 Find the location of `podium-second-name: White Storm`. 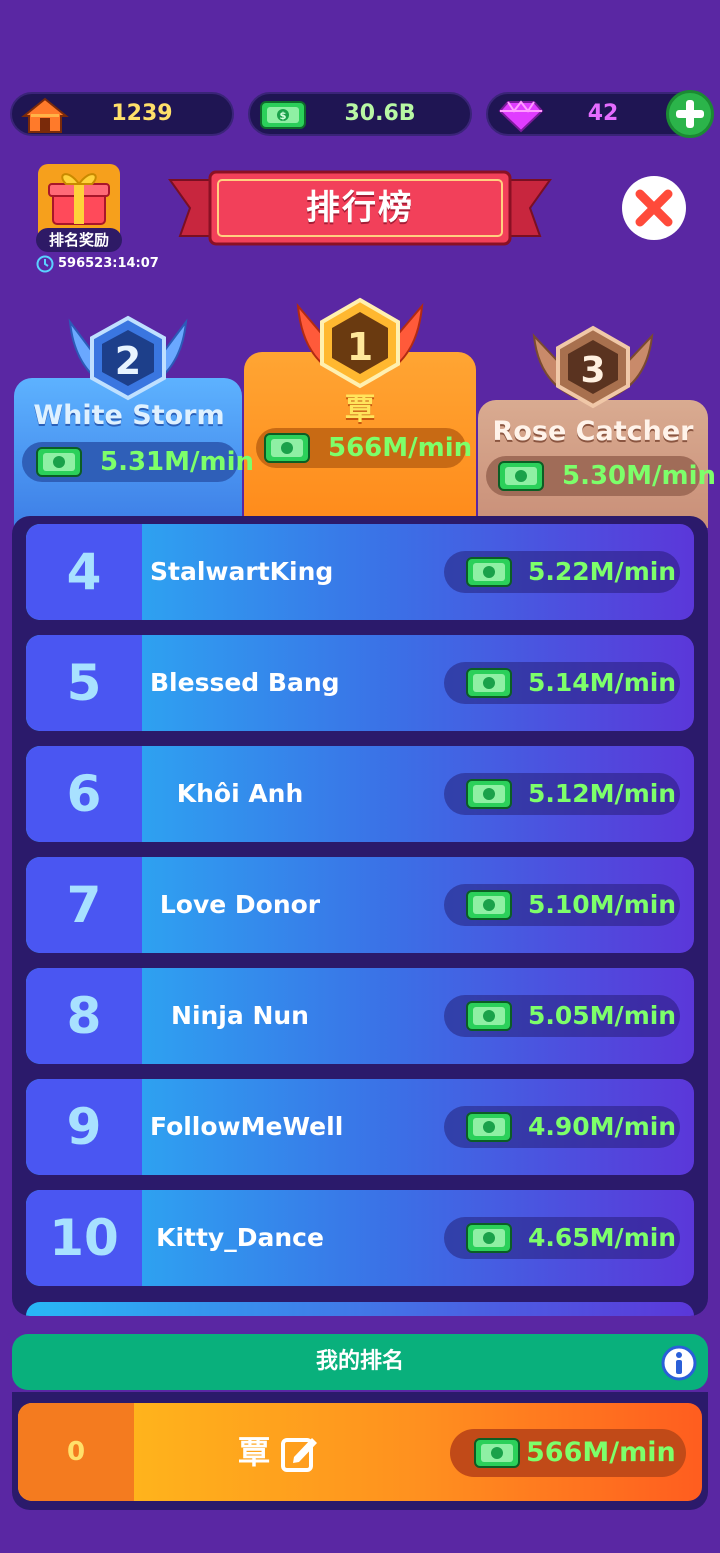

podium-second-name: White Storm is located at coordinates (129, 415).